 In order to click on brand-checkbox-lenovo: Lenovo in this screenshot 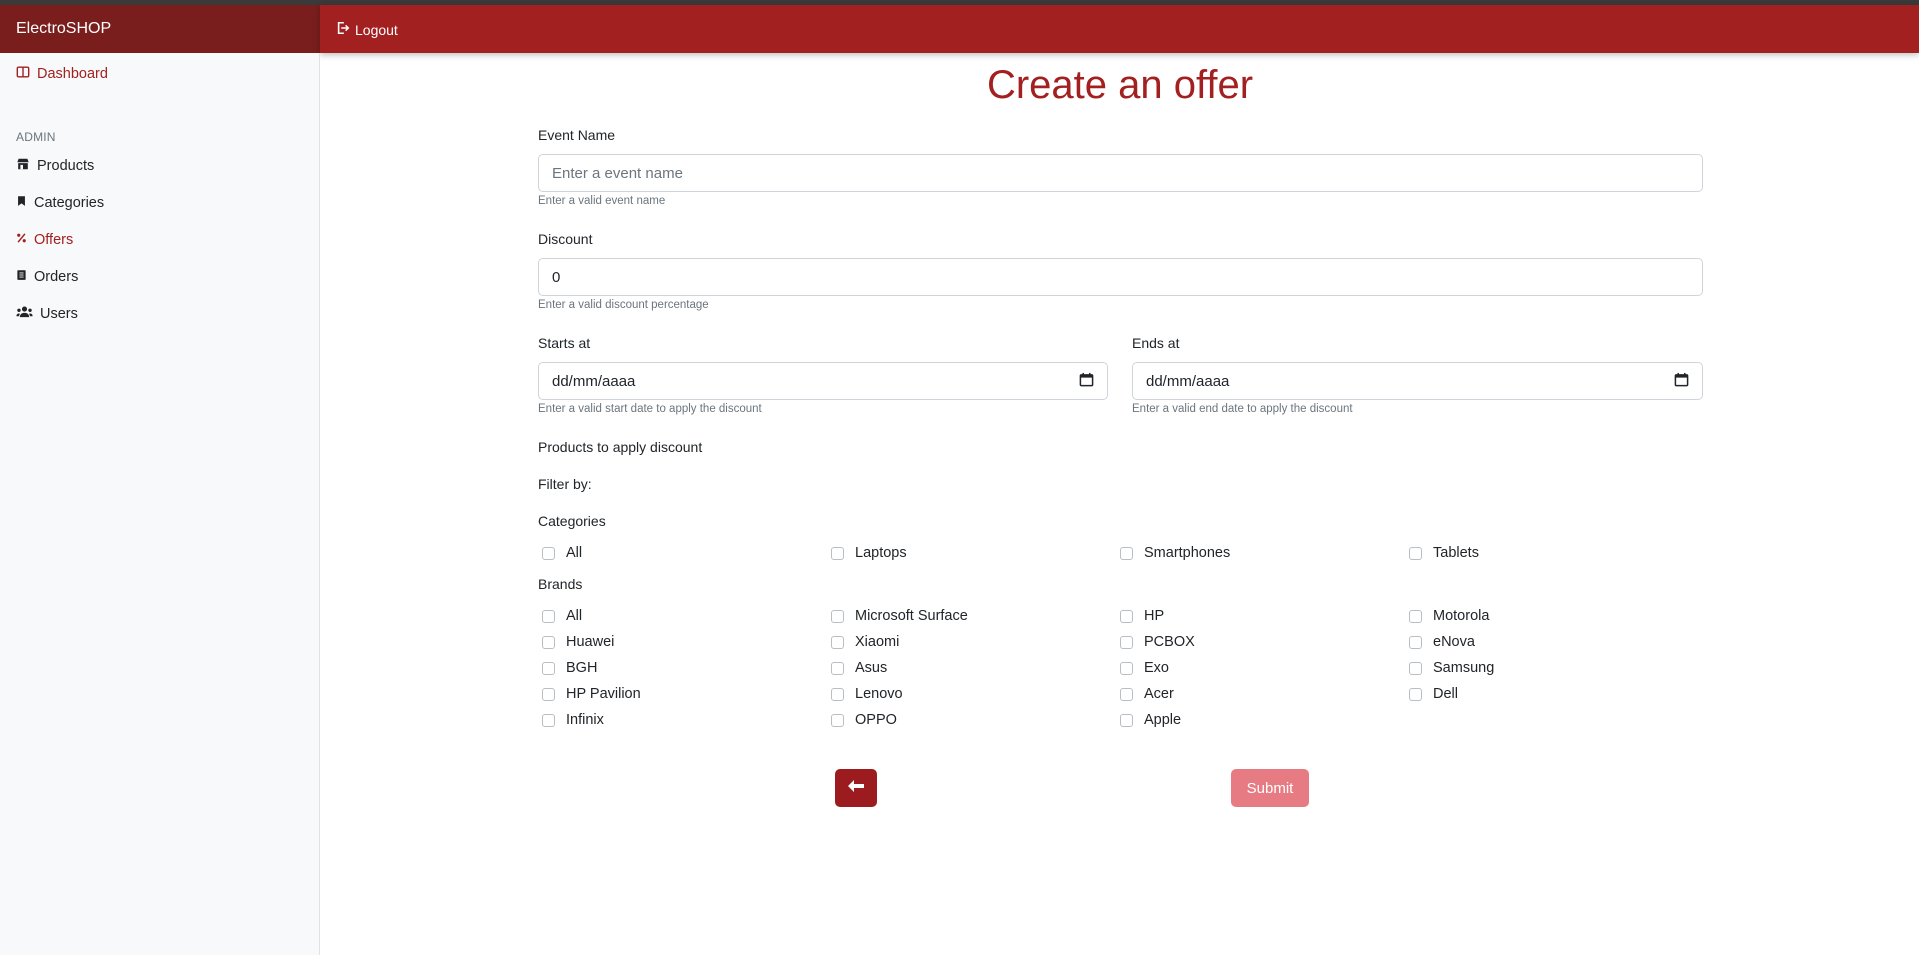, I will do `click(867, 694)`.